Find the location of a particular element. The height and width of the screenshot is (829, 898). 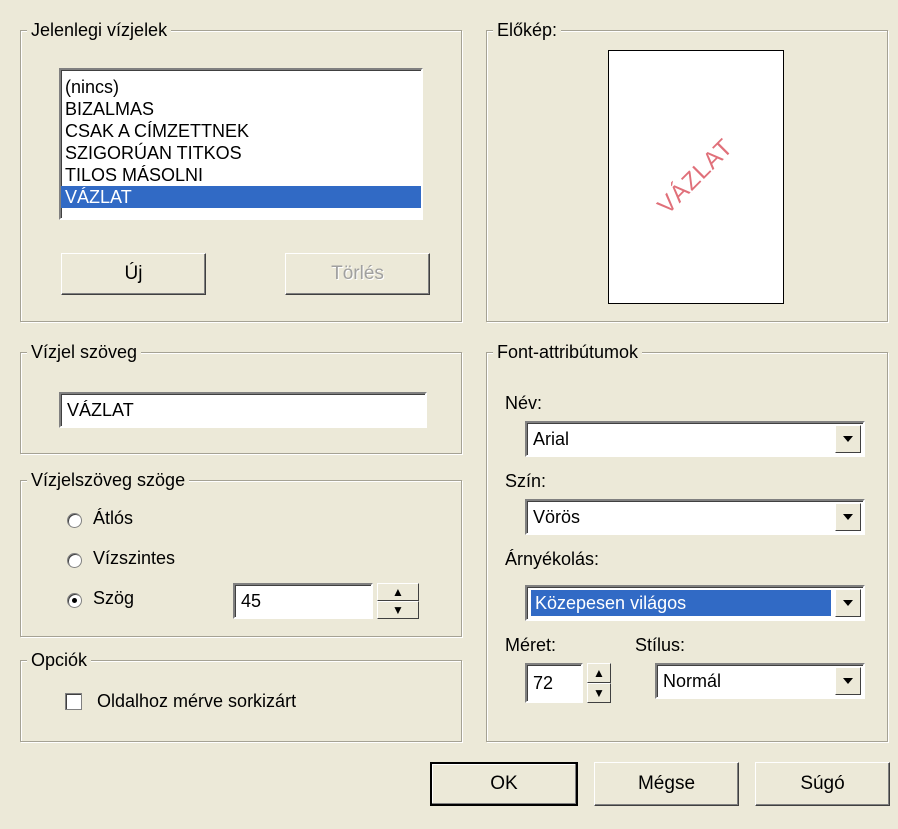

watermark-text-group: Vízjel szöveg VÁZLAT is located at coordinates (241, 397).